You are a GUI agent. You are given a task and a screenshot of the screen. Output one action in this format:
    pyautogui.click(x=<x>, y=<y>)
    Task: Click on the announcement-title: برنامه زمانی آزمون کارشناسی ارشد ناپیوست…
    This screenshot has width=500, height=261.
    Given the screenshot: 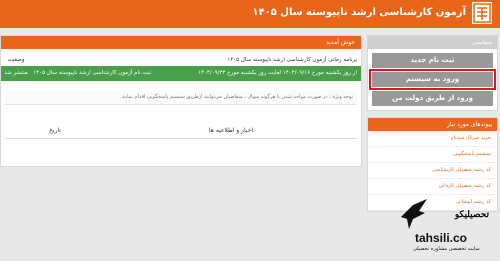 What is the action you would take?
    pyautogui.click(x=196, y=60)
    